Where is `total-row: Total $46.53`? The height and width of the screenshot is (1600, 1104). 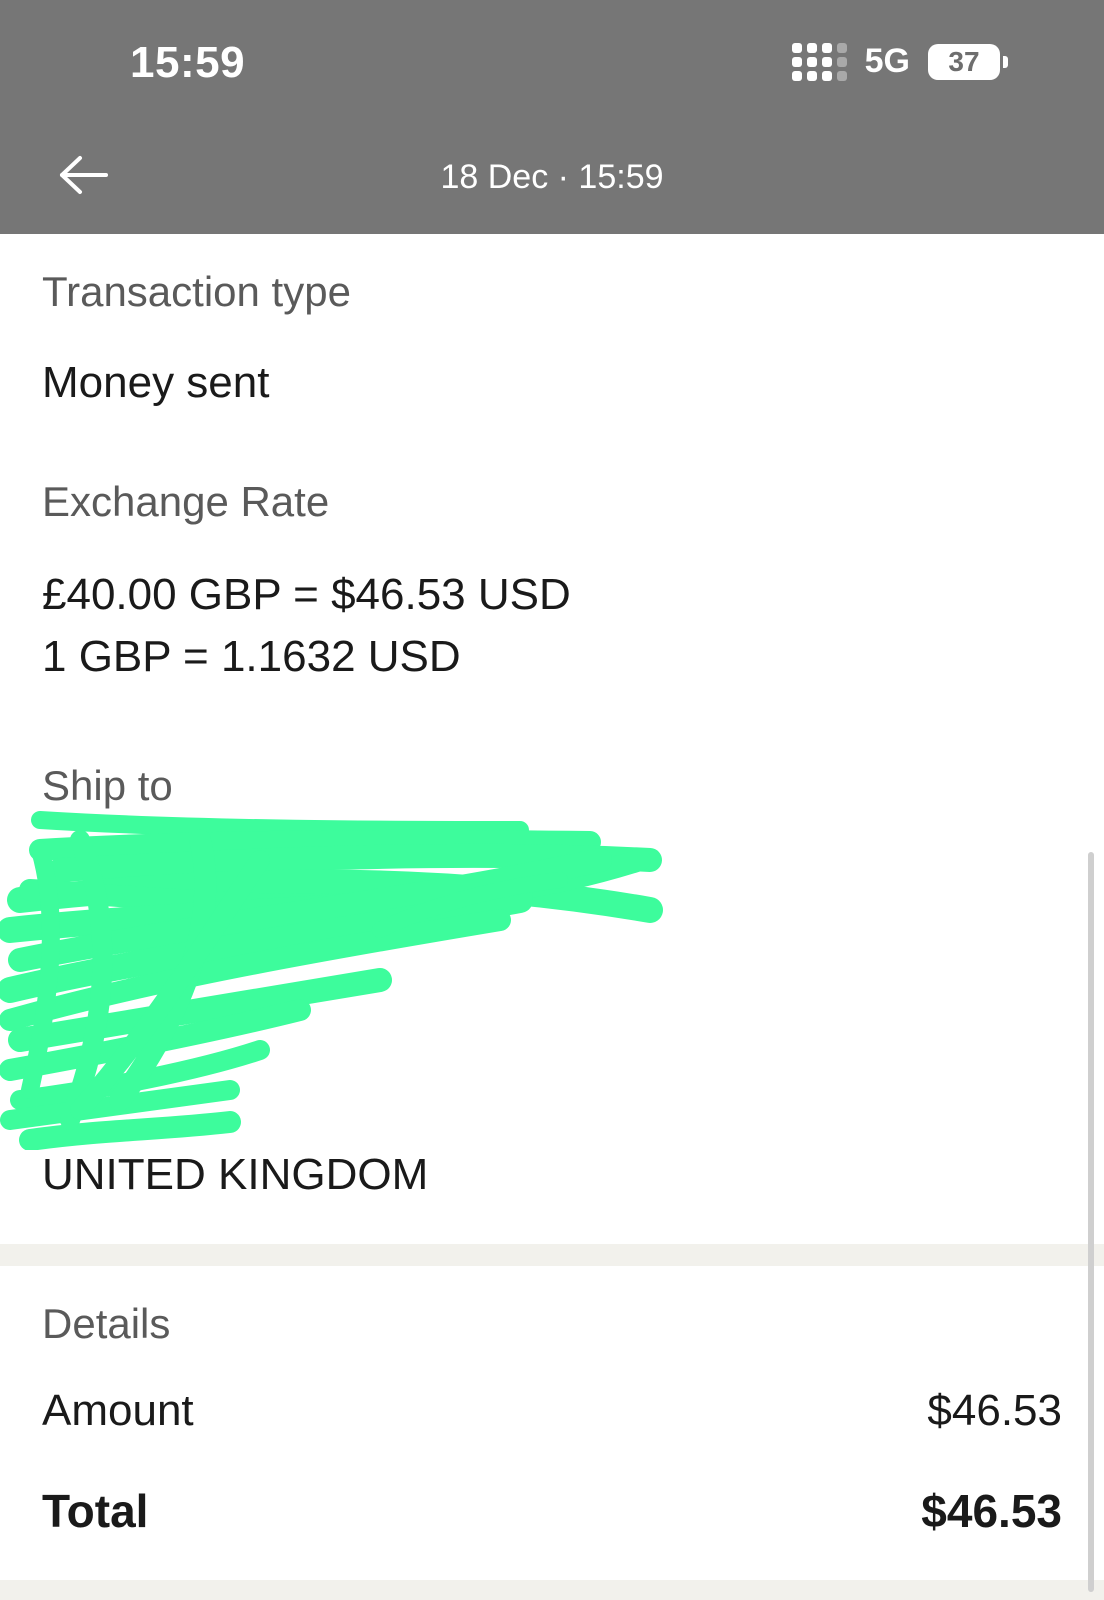 total-row: Total $46.53 is located at coordinates (552, 1511).